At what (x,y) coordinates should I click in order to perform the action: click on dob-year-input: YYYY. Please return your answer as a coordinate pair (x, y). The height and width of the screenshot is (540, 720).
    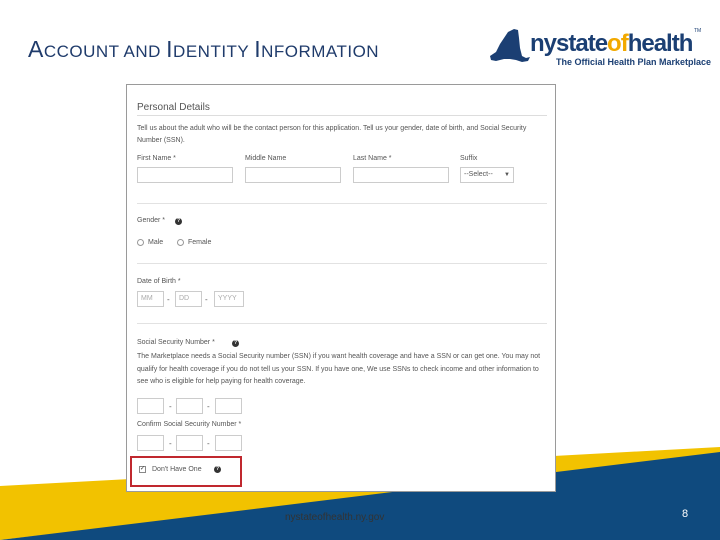
    Looking at the image, I should click on (229, 299).